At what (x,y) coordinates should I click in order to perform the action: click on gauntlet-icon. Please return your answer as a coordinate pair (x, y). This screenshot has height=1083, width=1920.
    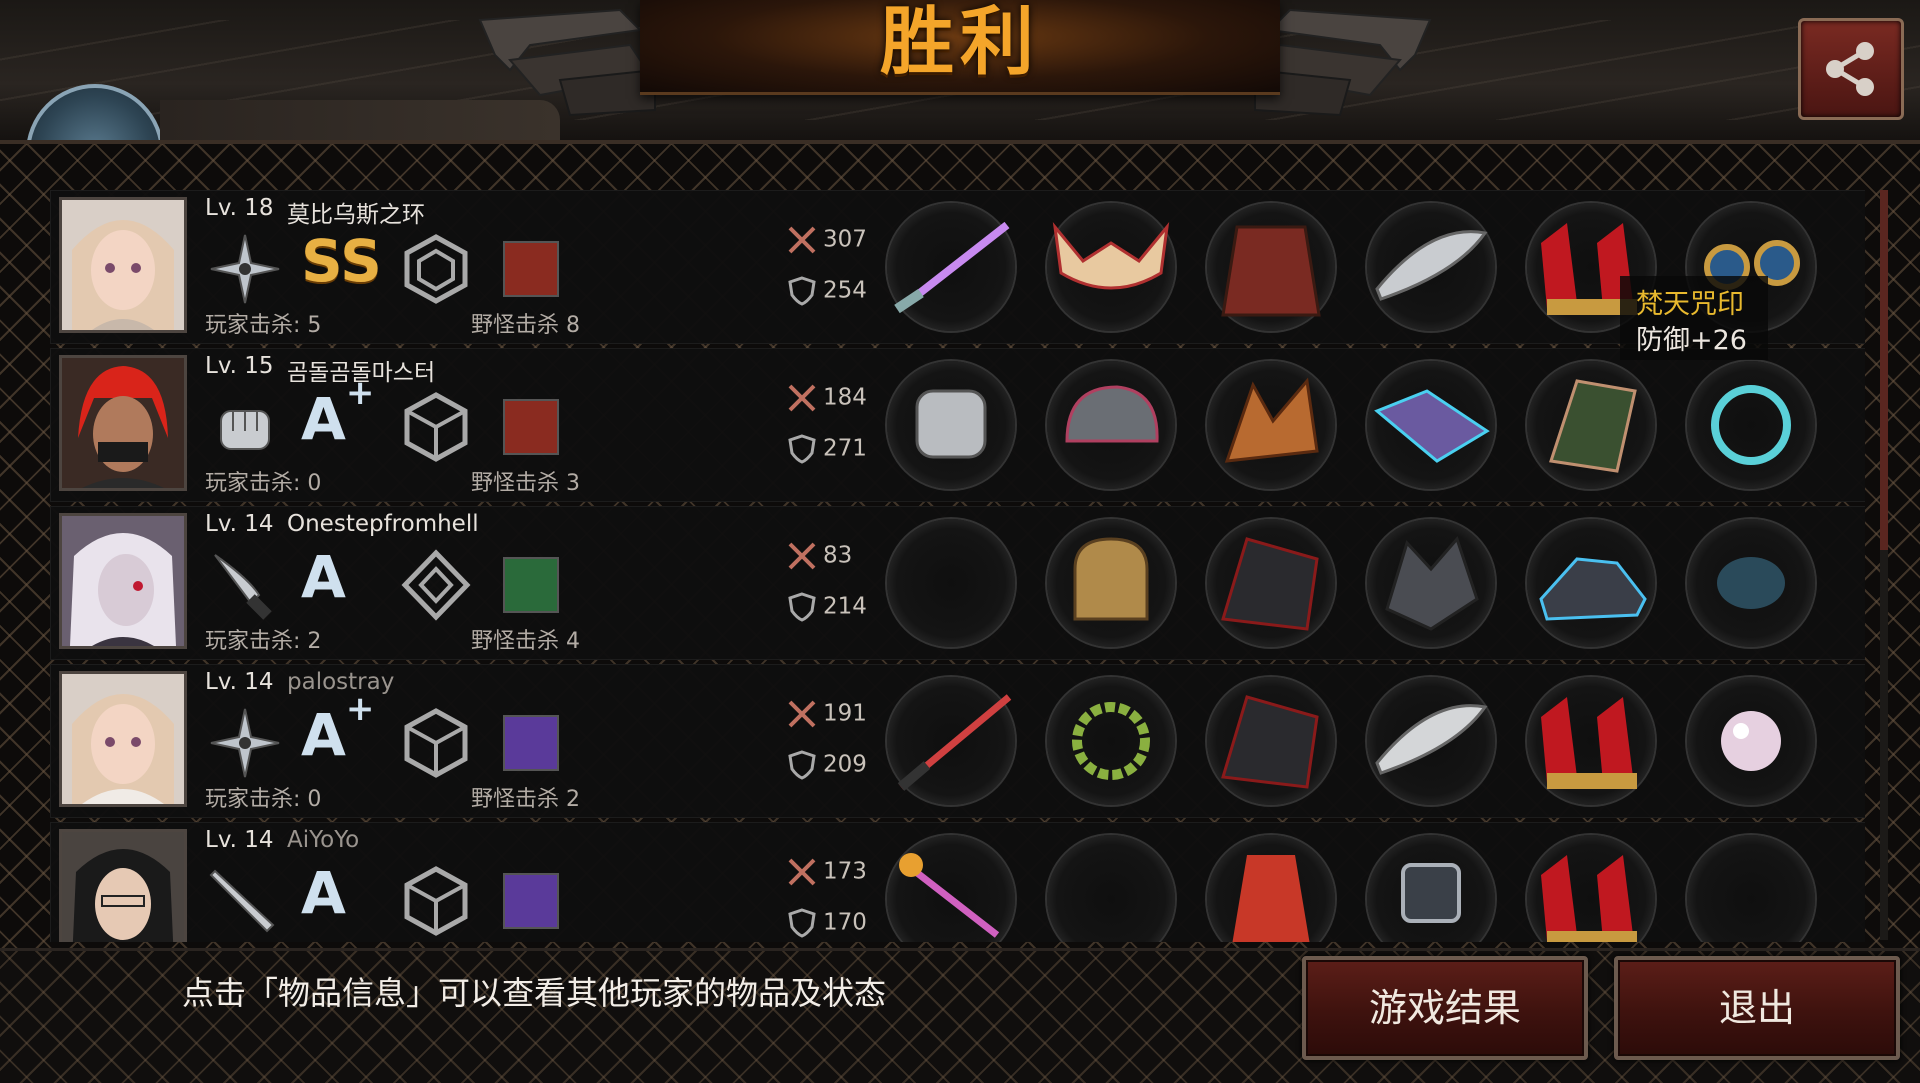
    Looking at the image, I should click on (951, 424).